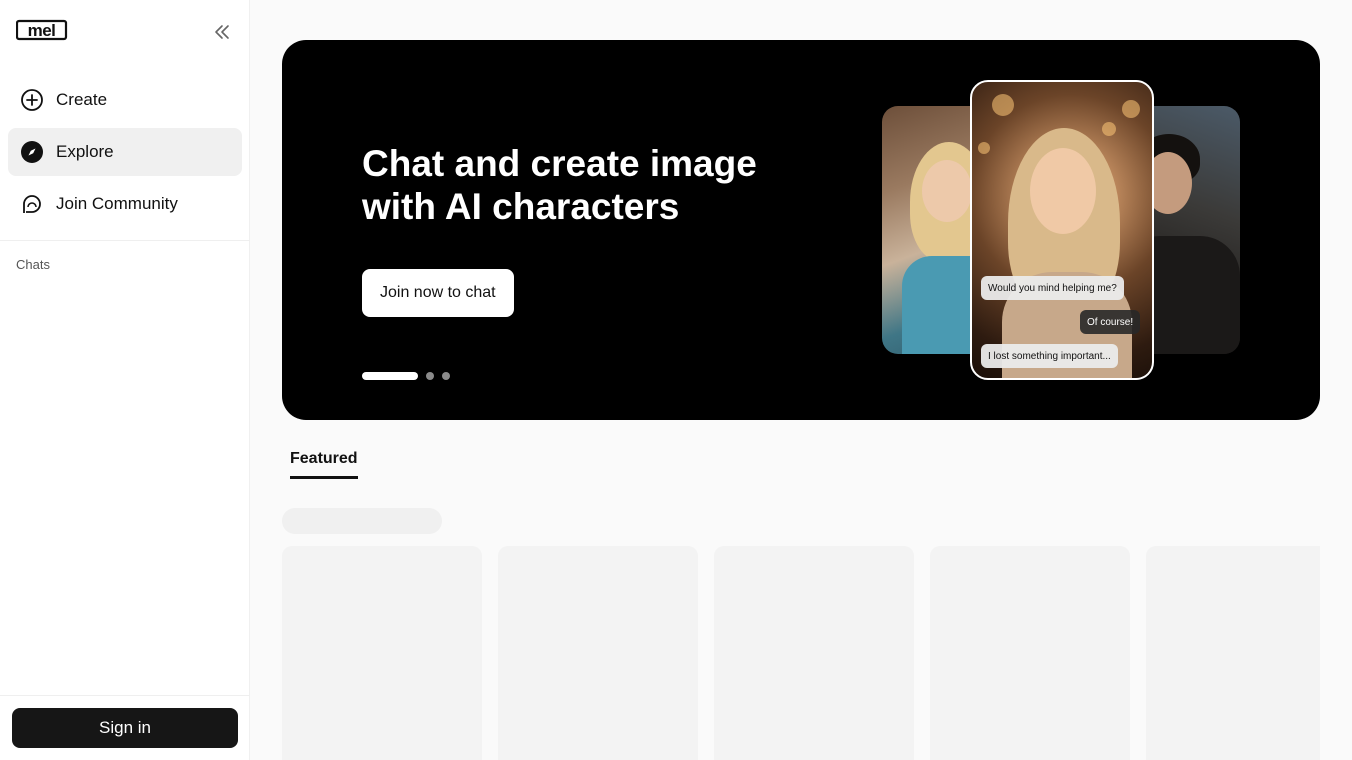 This screenshot has width=1352, height=760. Describe the element at coordinates (125, 728) in the screenshot. I see `sign-in-button: Sign in` at that location.